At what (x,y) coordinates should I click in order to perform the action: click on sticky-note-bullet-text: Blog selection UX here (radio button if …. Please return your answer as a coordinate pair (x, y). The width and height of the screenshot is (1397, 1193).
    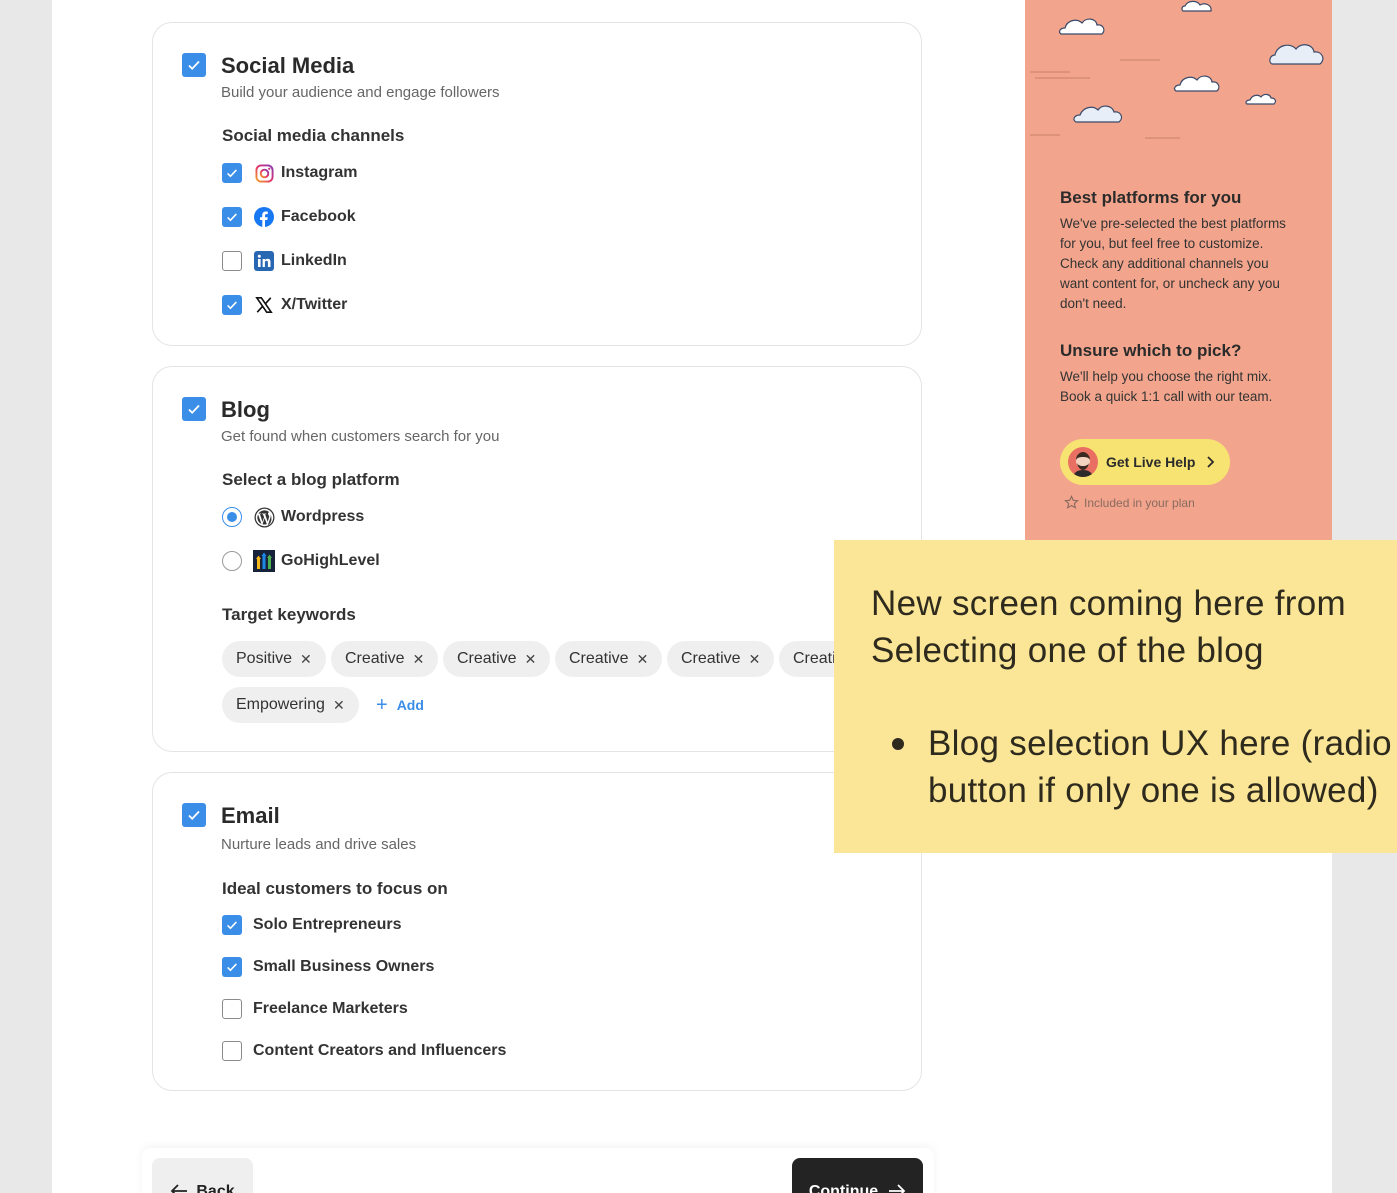
    Looking at the image, I should click on (1160, 767).